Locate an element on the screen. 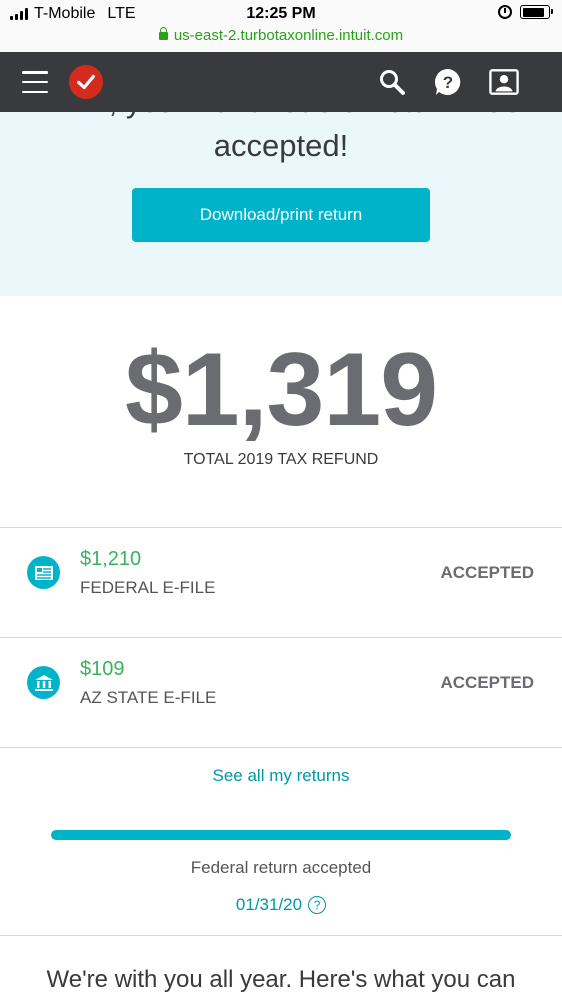 This screenshot has width=562, height=999. accepted-date: 01/31/20 is located at coordinates (269, 904).